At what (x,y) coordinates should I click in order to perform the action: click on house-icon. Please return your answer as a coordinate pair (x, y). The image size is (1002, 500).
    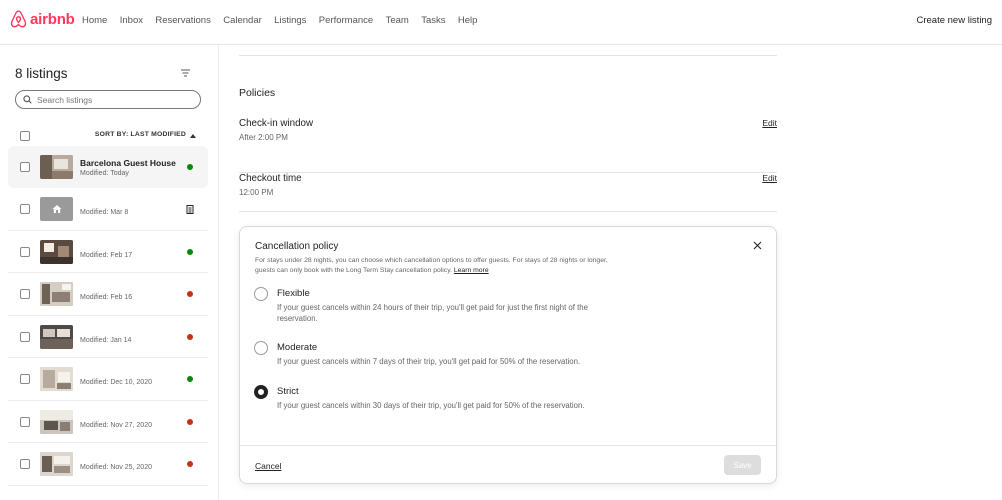
    Looking at the image, I should click on (56, 209).